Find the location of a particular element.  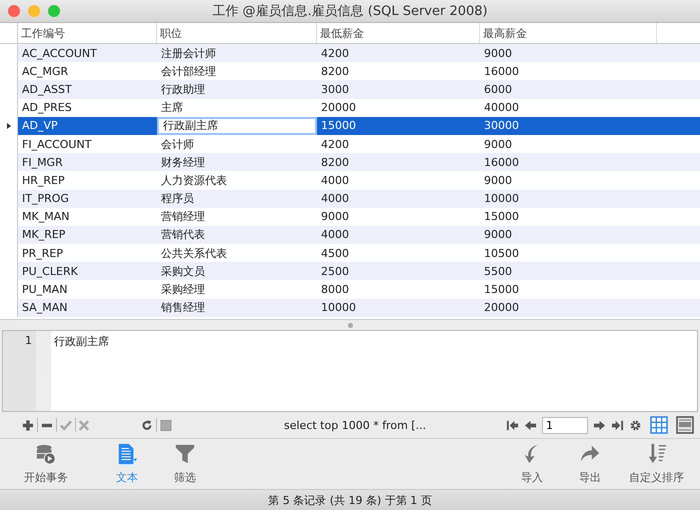

table-cell-text: 公共关系代表 is located at coordinates (194, 254).